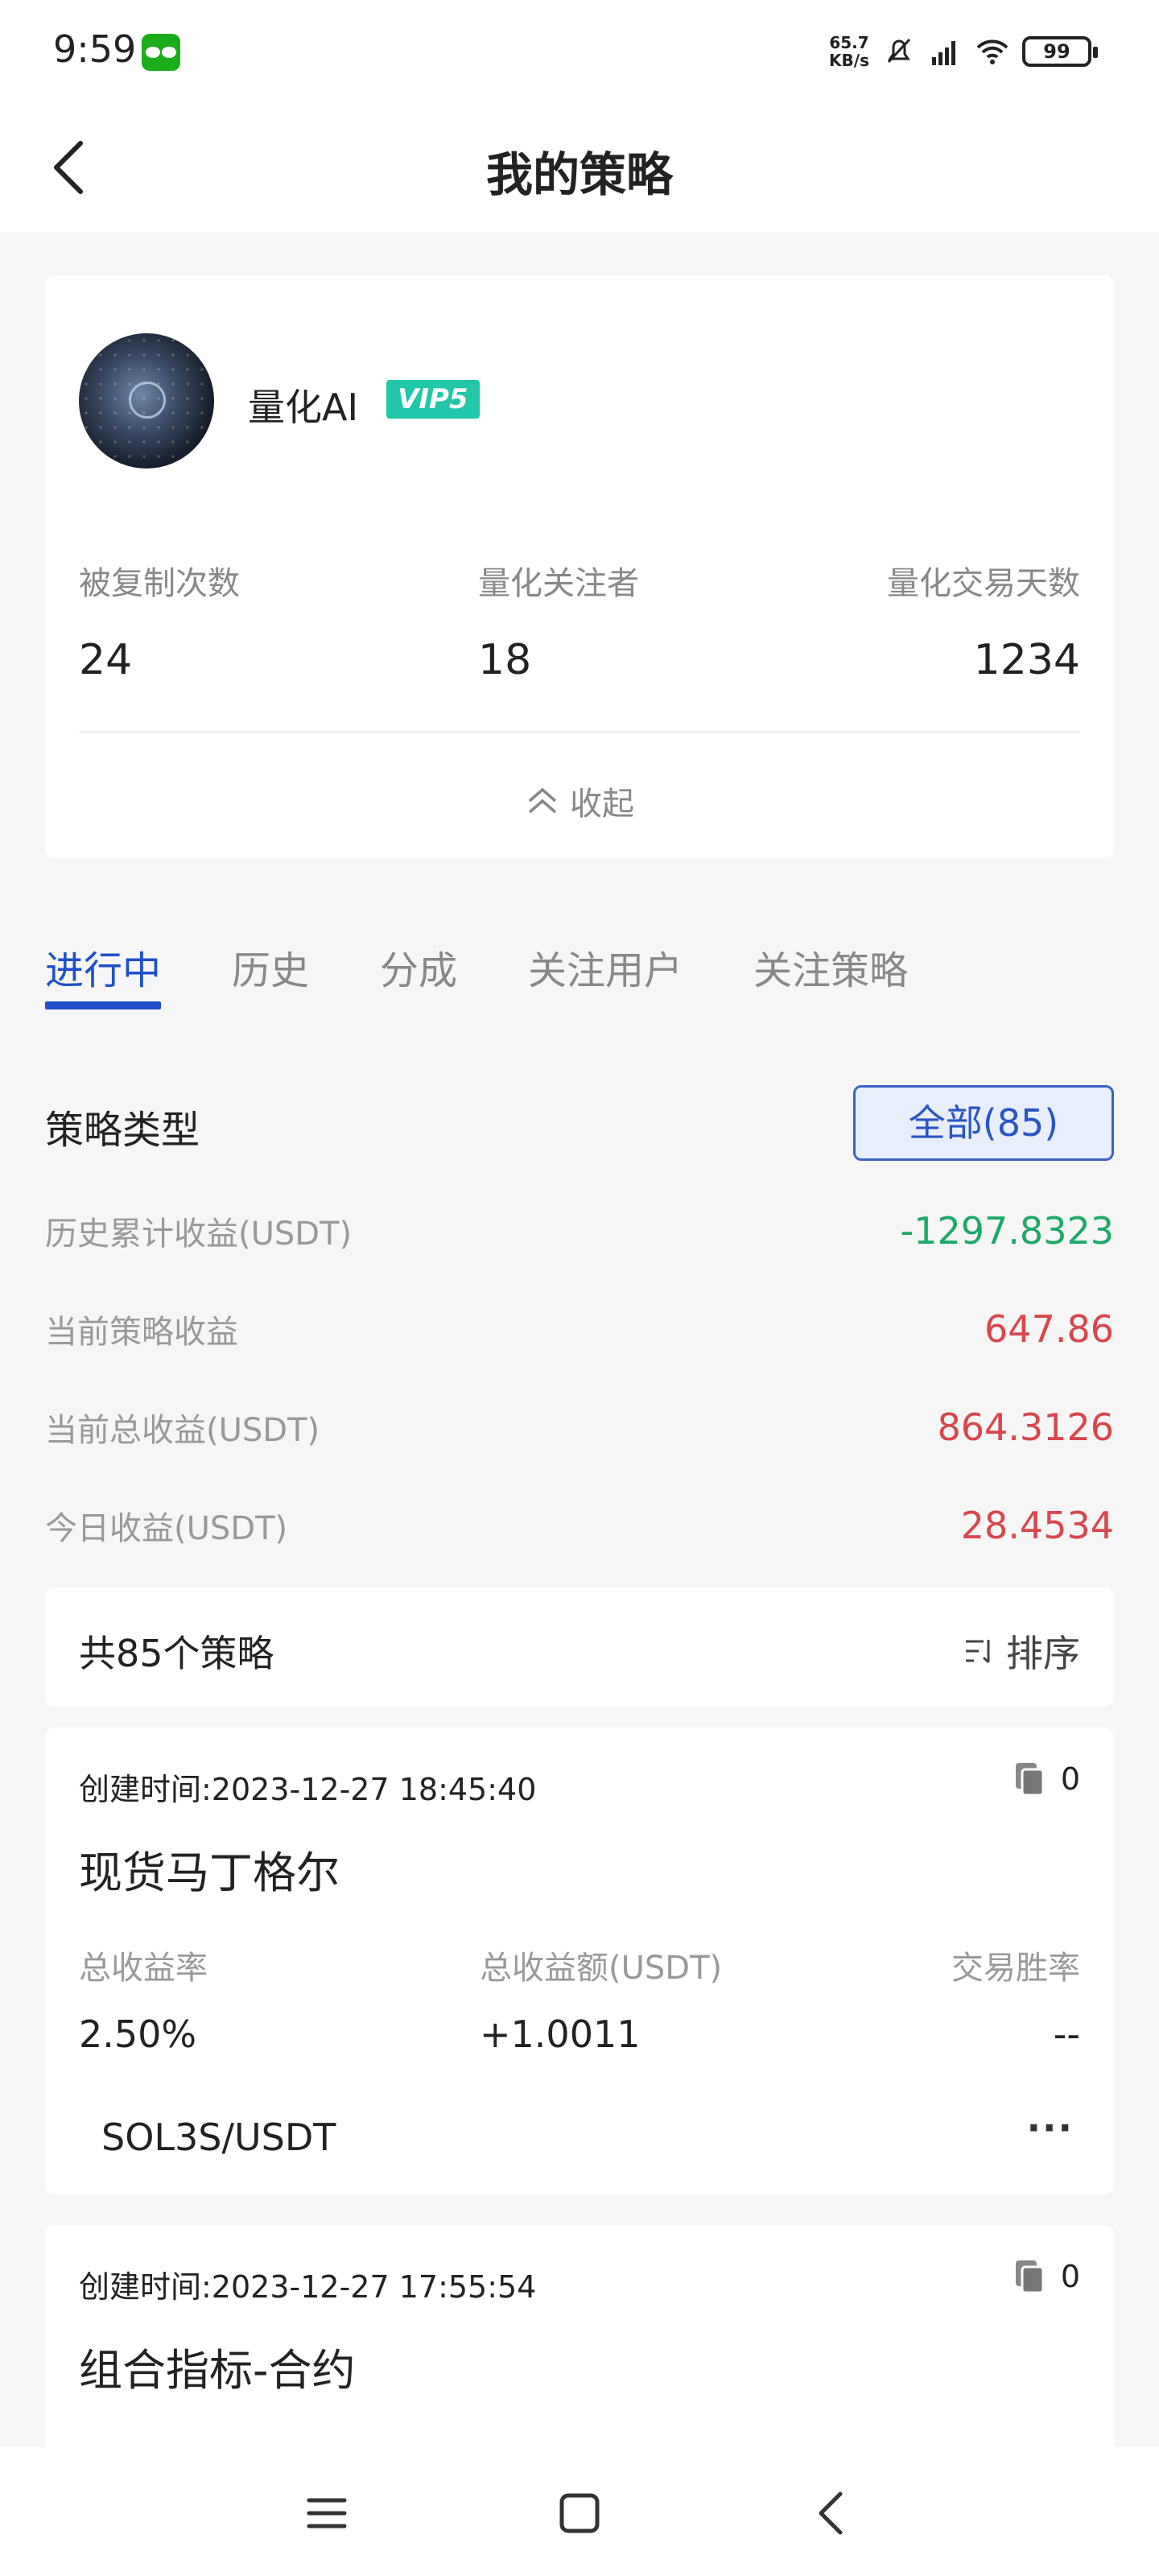  I want to click on network-speed-unit: KB/s, so click(849, 60).